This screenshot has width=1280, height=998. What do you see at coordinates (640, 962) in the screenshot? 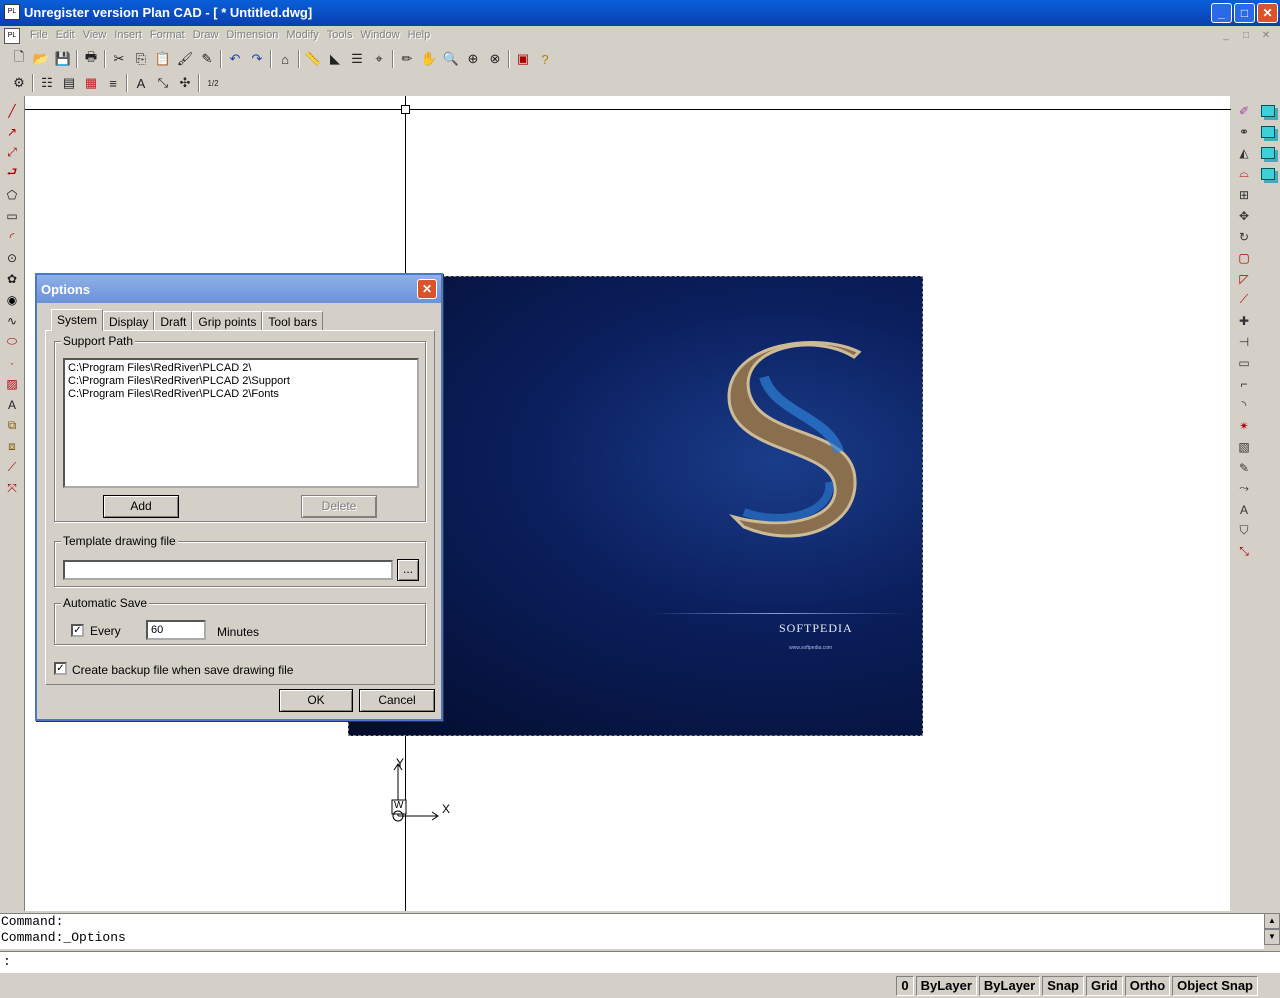
I see `command-input: :` at bounding box center [640, 962].